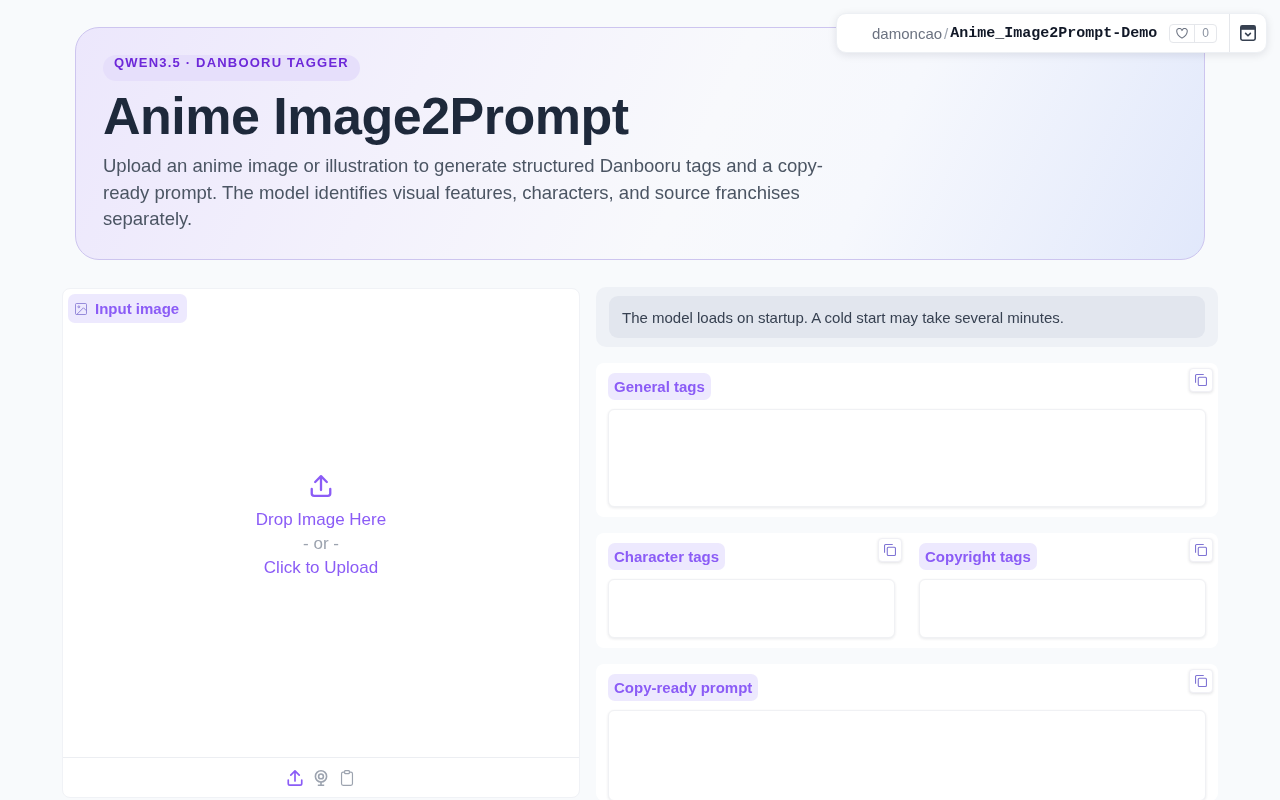  What do you see at coordinates (978, 556) in the screenshot?
I see `field-label: Copyright tags` at bounding box center [978, 556].